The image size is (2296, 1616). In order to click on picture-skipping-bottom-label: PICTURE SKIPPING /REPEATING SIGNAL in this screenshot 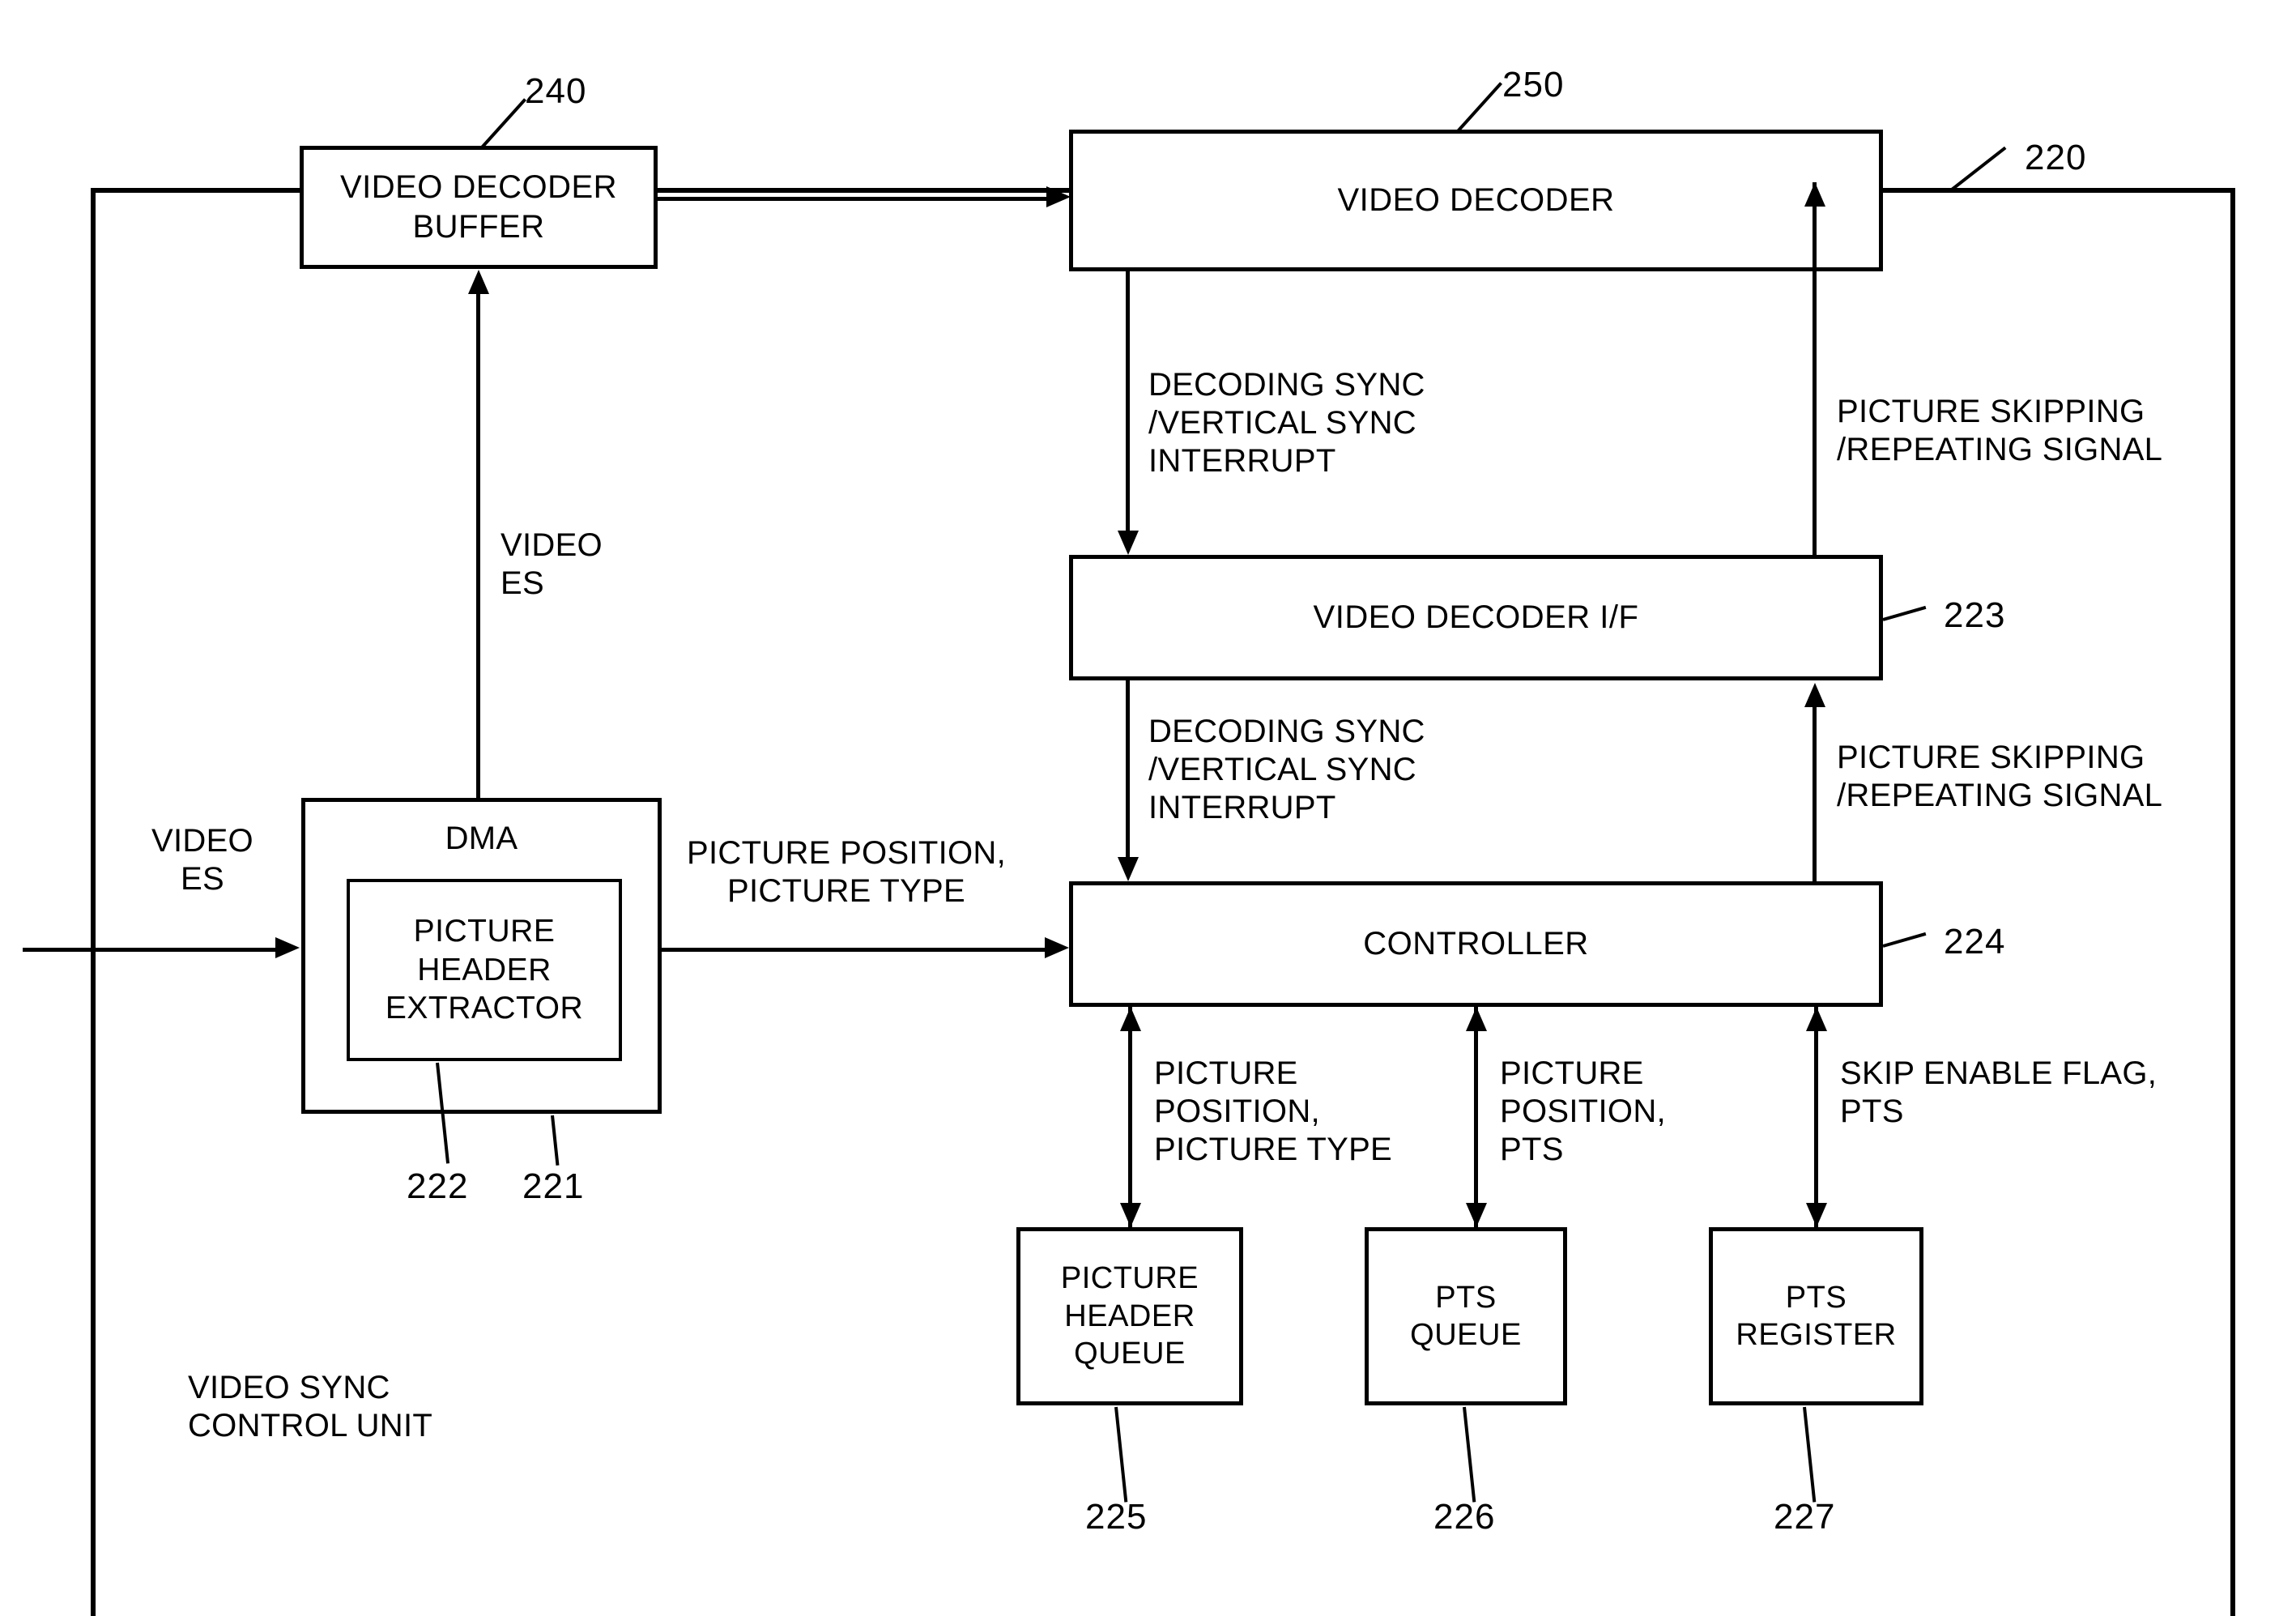, I will do `click(2000, 777)`.